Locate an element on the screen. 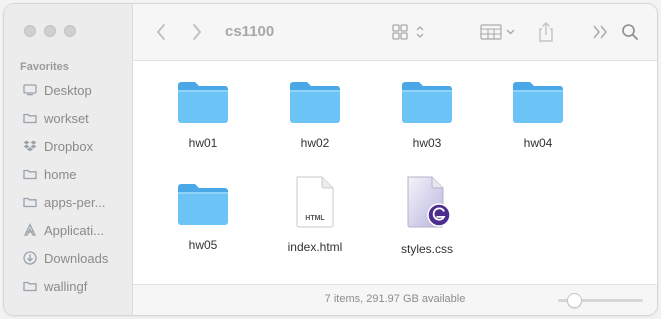  file-name: hw03 is located at coordinates (427, 143).